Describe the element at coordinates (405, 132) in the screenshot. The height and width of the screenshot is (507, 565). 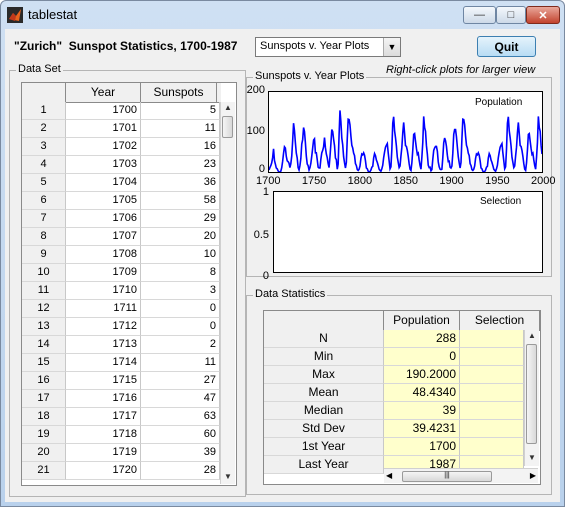
I see `population-plot-axes: Population` at that location.